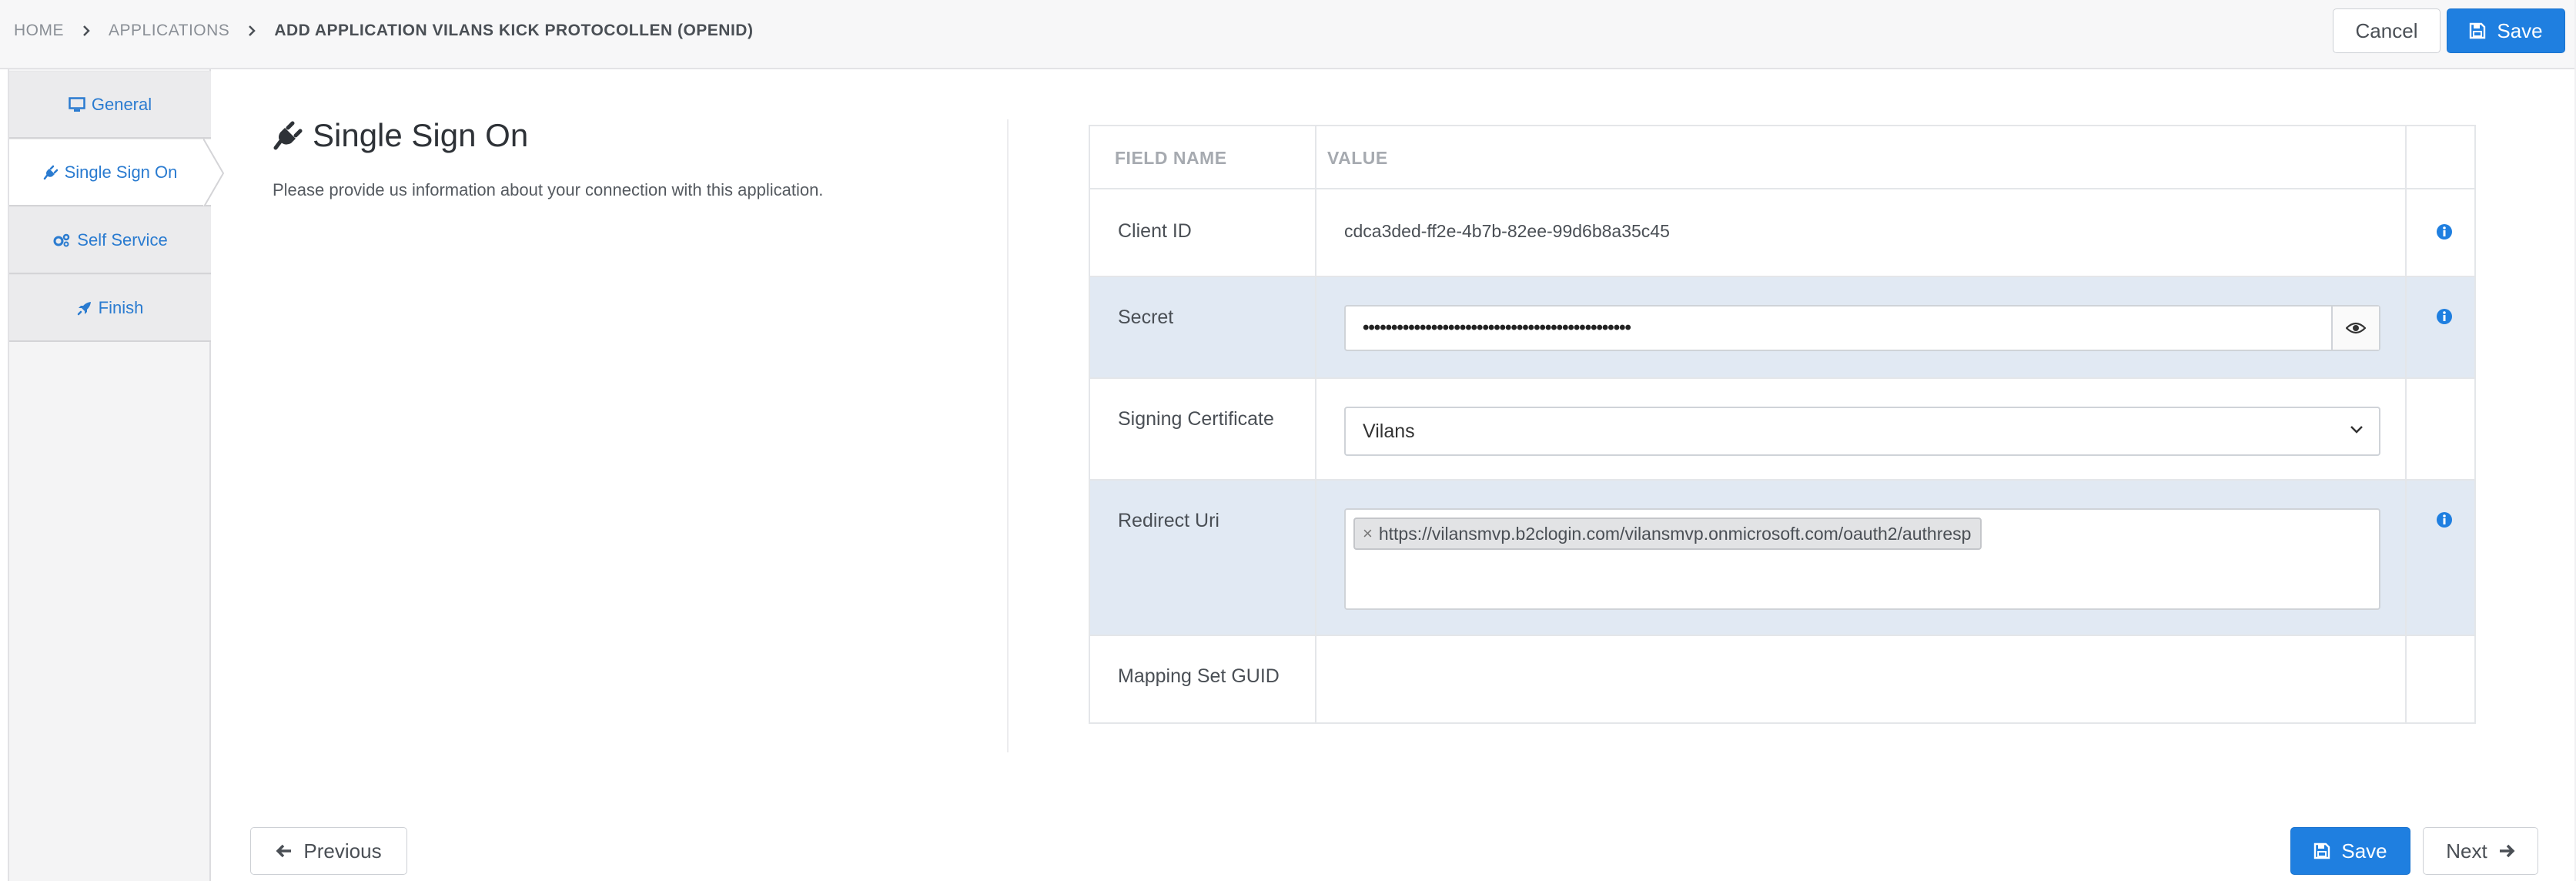 Image resolution: width=2576 pixels, height=881 pixels. What do you see at coordinates (1782, 679) in the screenshot?
I see `table-row-mapping-set-guid: Mapping Set GUID` at bounding box center [1782, 679].